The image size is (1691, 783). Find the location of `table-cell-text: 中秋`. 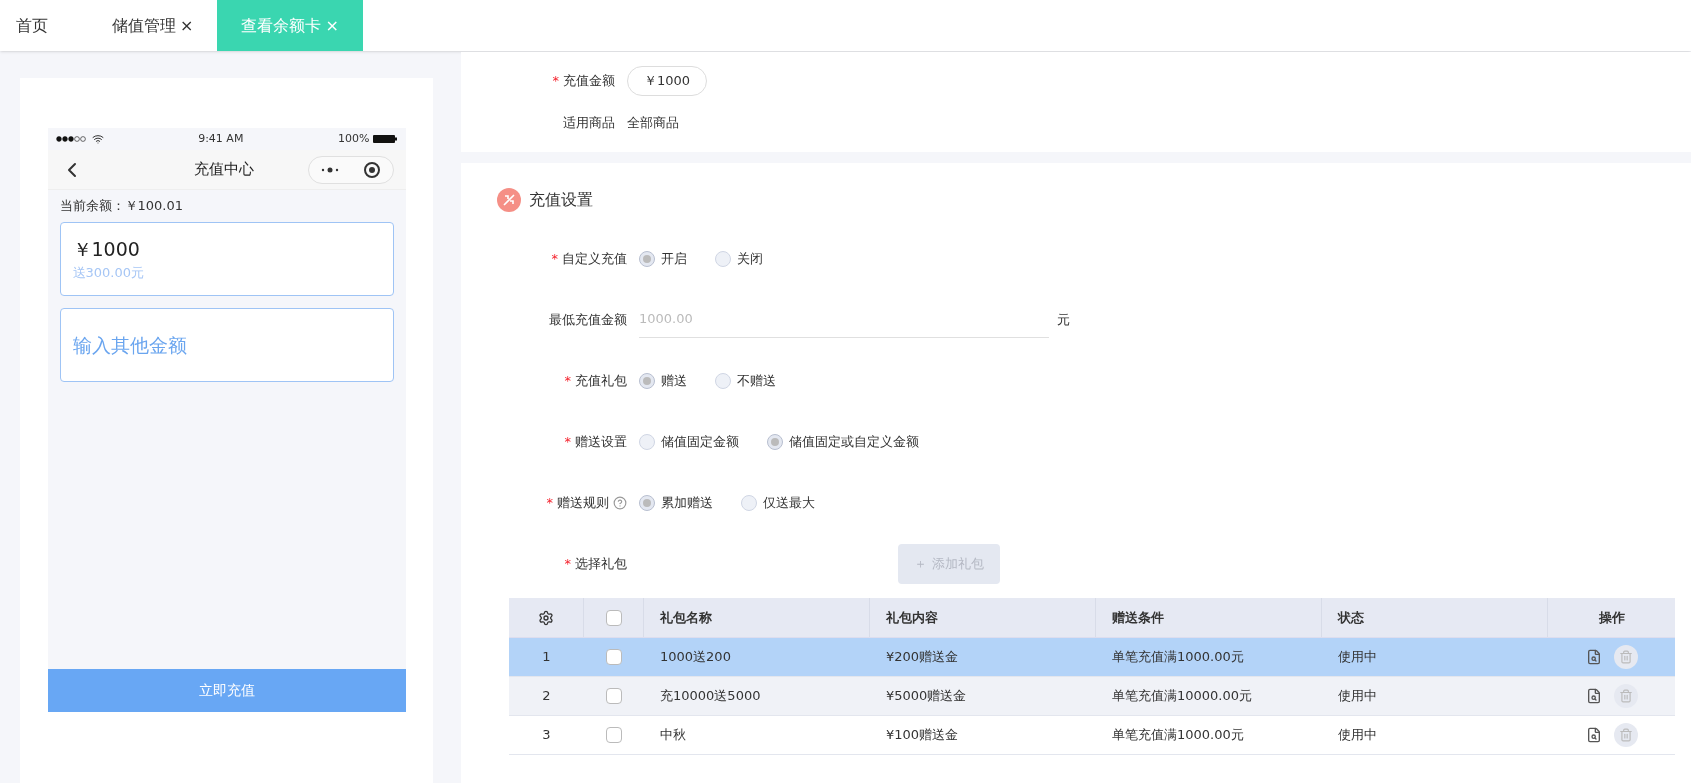

table-cell-text: 中秋 is located at coordinates (673, 735).